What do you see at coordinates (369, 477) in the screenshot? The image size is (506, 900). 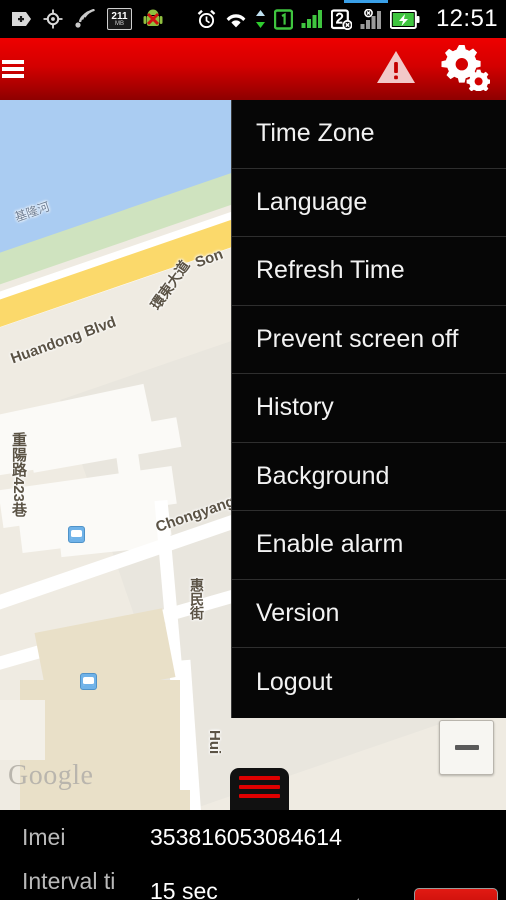 I see `menu-item-background: Background` at bounding box center [369, 477].